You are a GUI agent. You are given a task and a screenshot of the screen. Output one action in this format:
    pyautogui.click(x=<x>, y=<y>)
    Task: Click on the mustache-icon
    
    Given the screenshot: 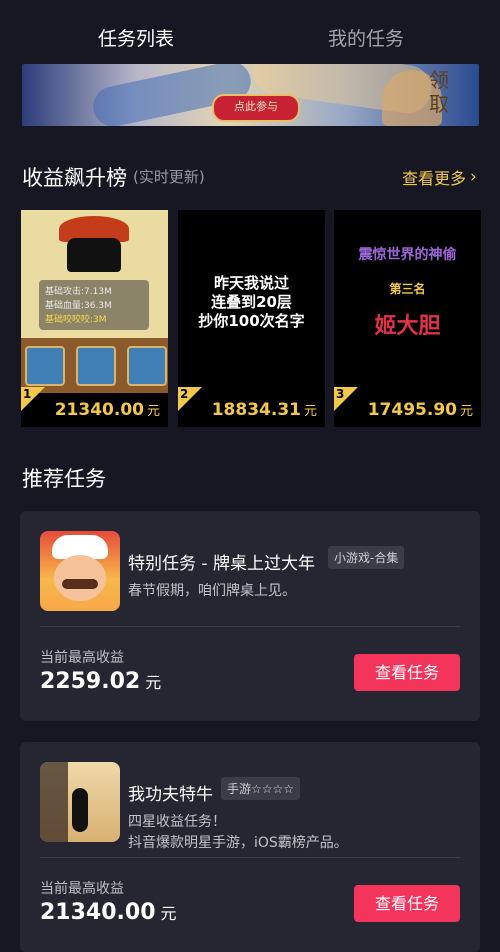 What is the action you would take?
    pyautogui.click(x=80, y=584)
    